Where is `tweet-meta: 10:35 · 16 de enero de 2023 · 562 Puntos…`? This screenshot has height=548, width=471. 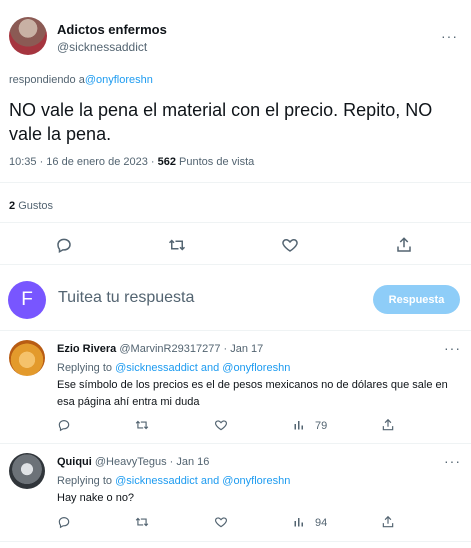 tweet-meta: 10:35 · 16 de enero de 2023 · 562 Puntos… is located at coordinates (131, 162).